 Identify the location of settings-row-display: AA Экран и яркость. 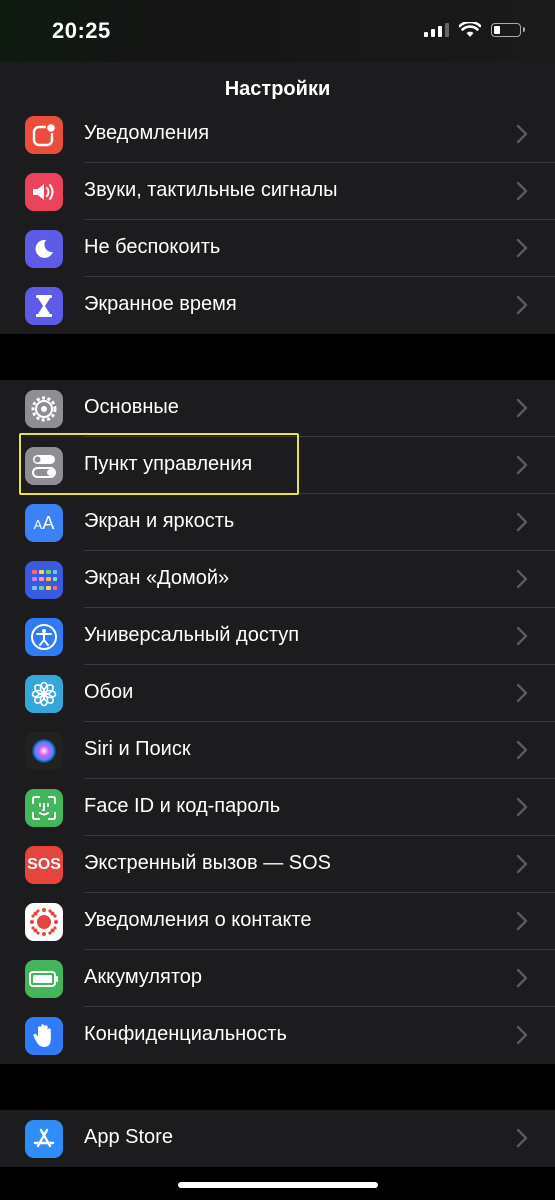
(277, 522).